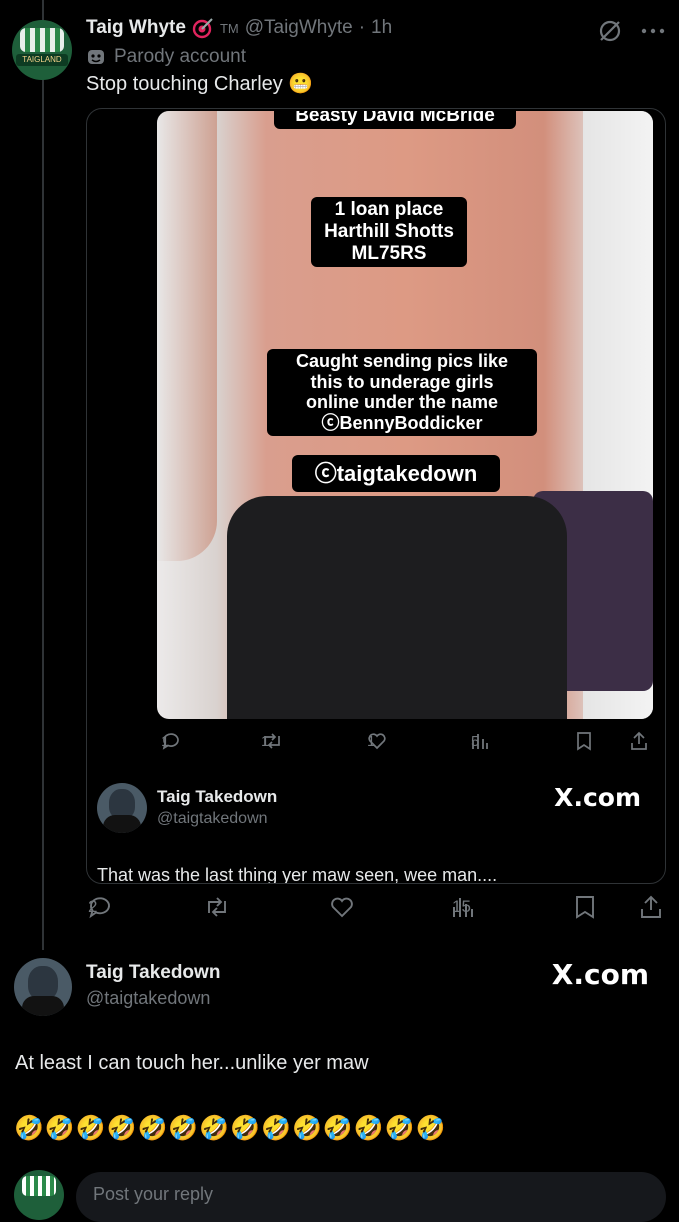 This screenshot has height=1222, width=679. Describe the element at coordinates (184, 84) in the screenshot. I see `tweet-text-body: Stop touching Charley` at that location.